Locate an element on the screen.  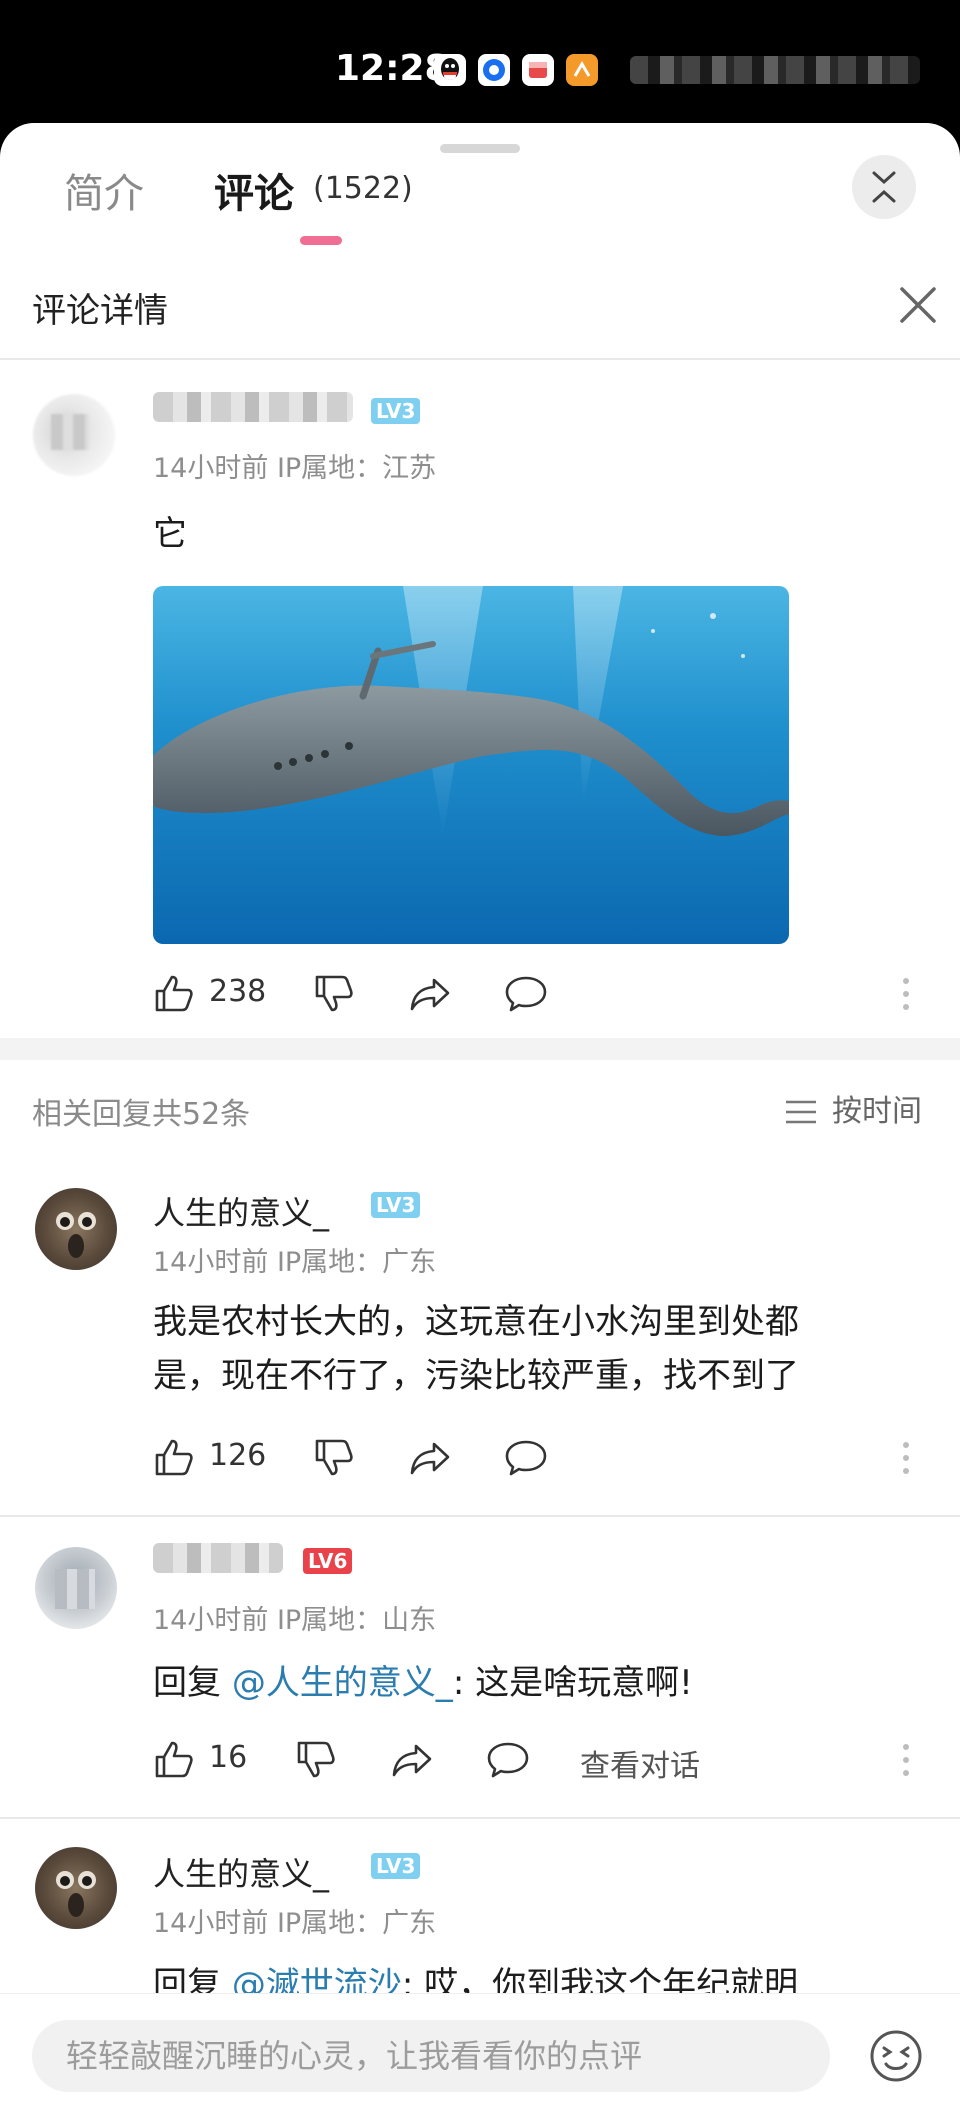
close-icon is located at coordinates (918, 305).